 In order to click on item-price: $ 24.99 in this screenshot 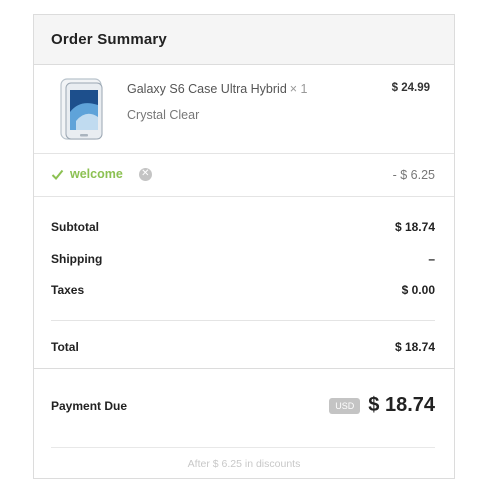, I will do `click(410, 88)`.